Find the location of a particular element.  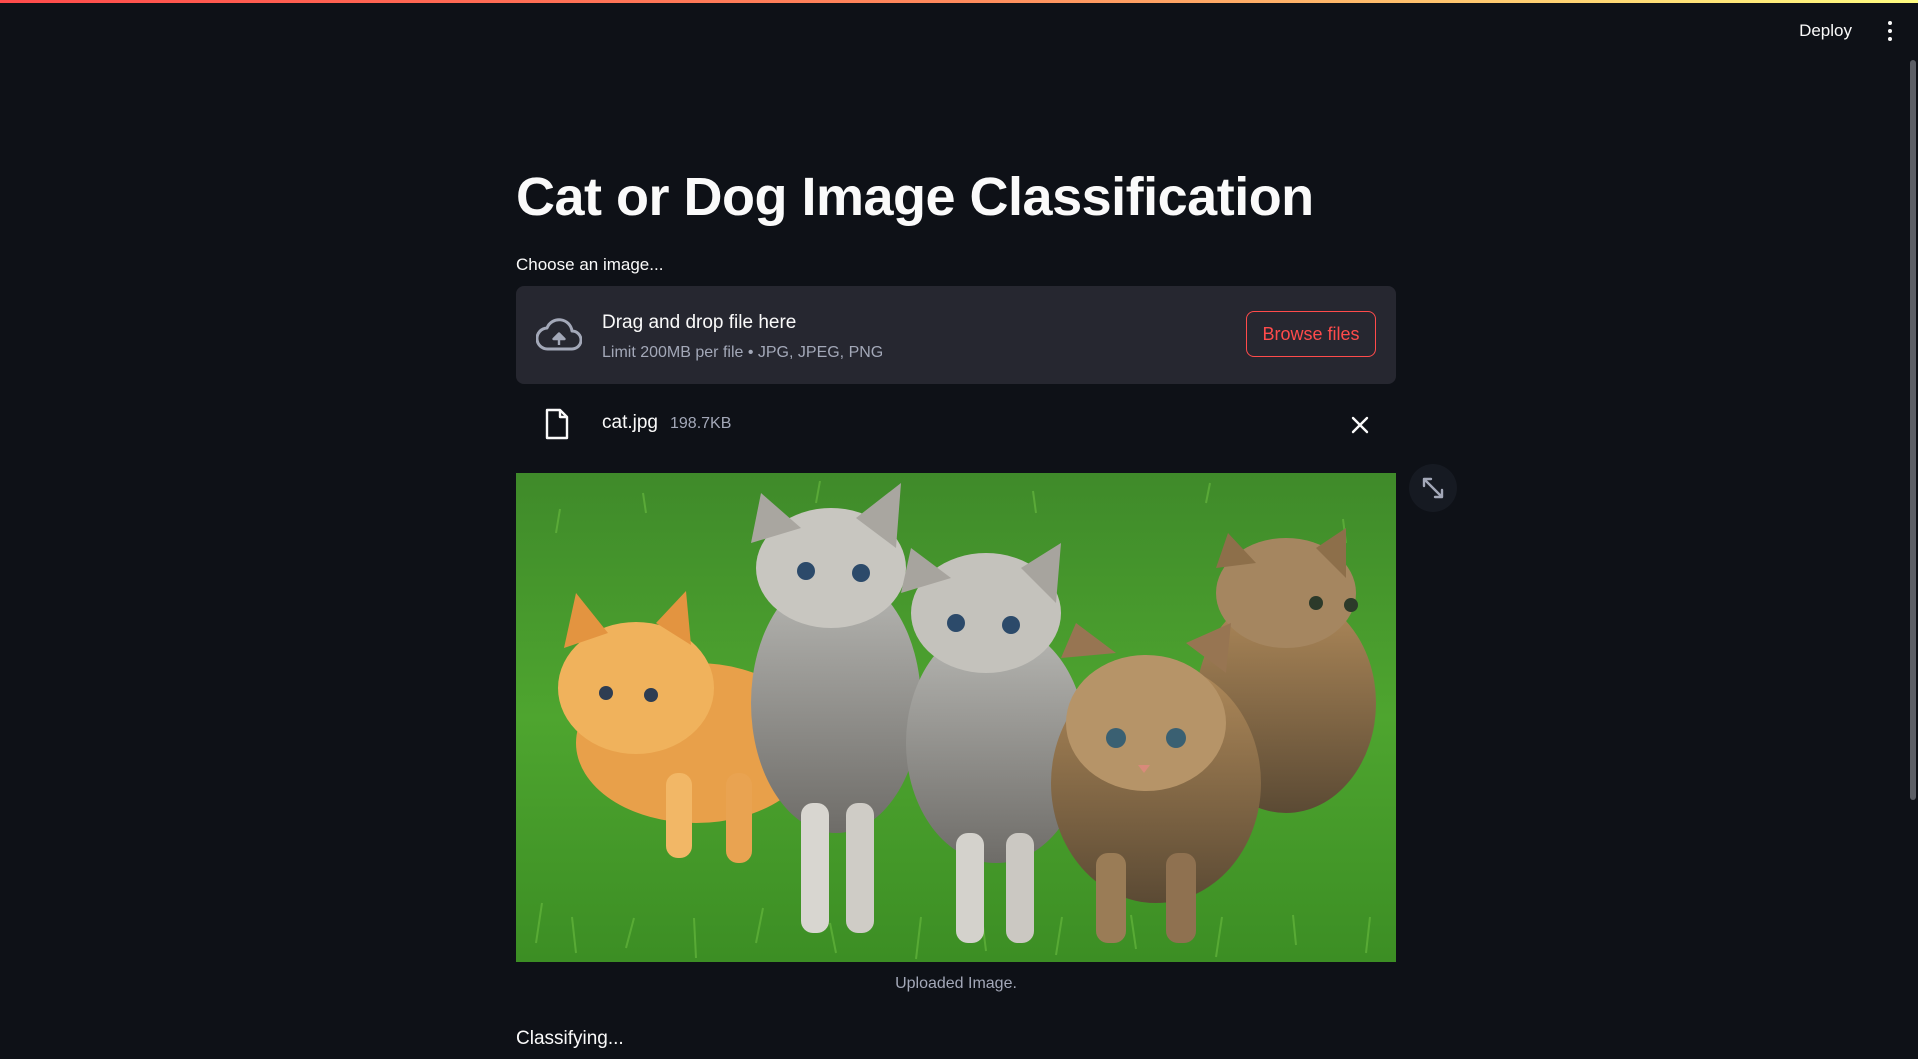

image-caption: Uploaded Image. is located at coordinates (956, 983).